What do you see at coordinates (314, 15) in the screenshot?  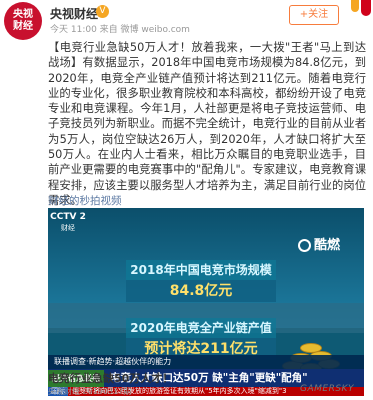 I see `follow-button: +关注` at bounding box center [314, 15].